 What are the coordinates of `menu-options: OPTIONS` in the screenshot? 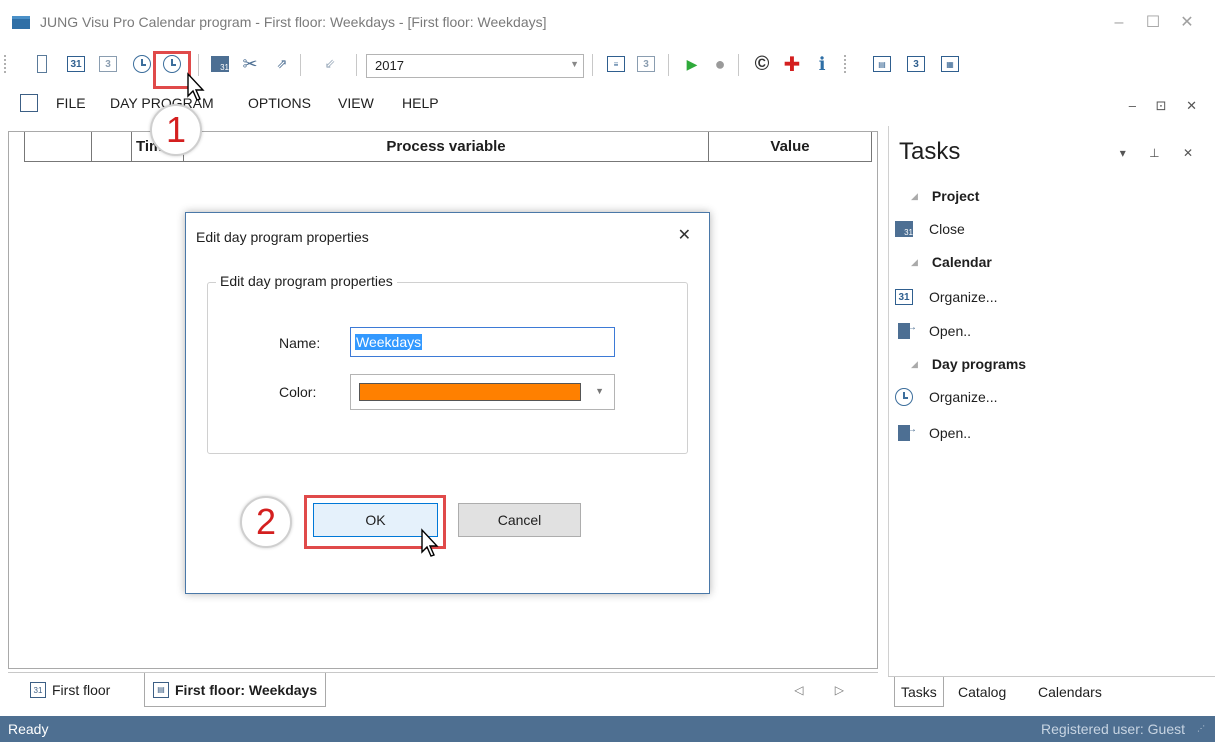 It's located at (279, 103).